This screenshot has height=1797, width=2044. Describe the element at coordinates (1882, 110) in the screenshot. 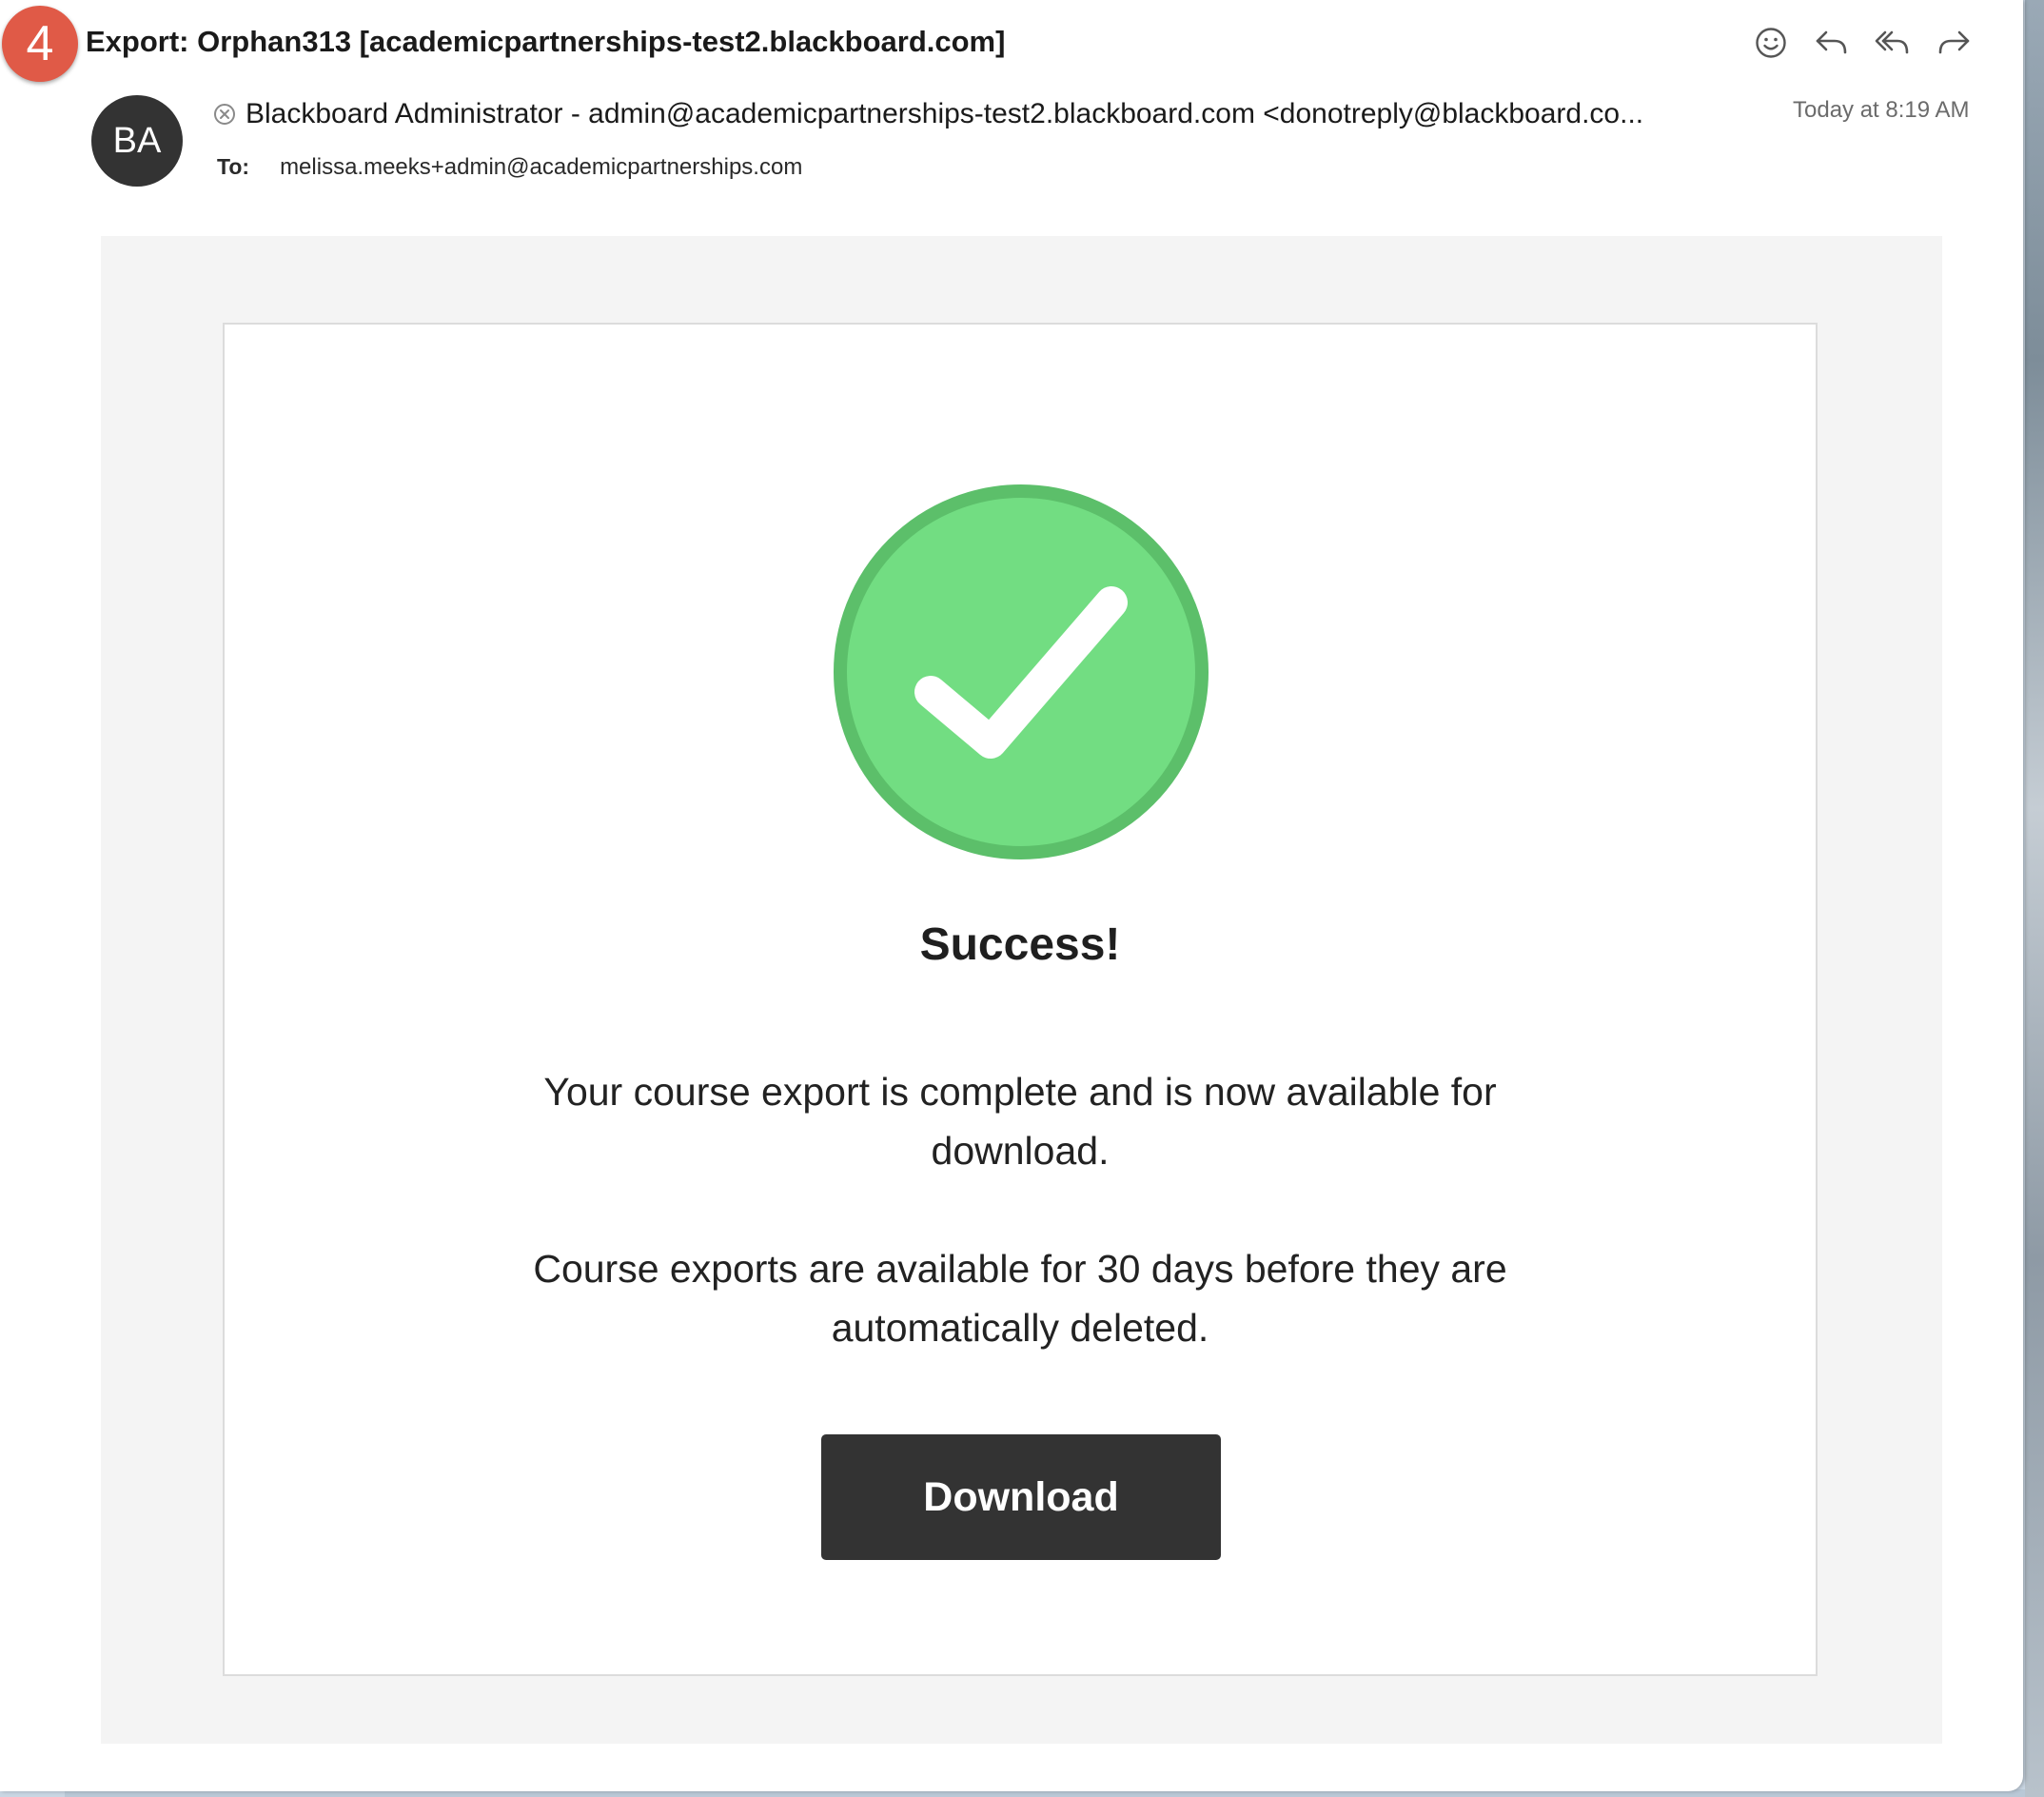

I see `email-date: Today at 8:19 AM` at that location.